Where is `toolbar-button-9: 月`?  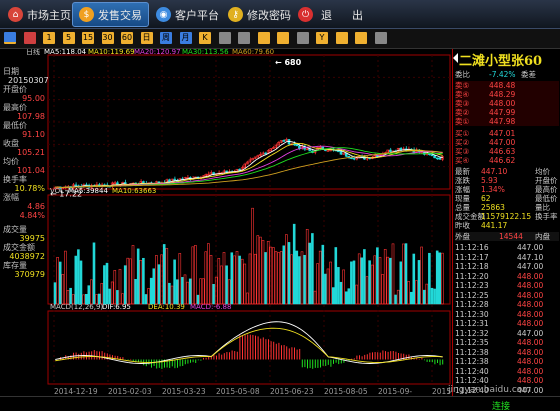
toolbar-button-9: 月 is located at coordinates (185, 38).